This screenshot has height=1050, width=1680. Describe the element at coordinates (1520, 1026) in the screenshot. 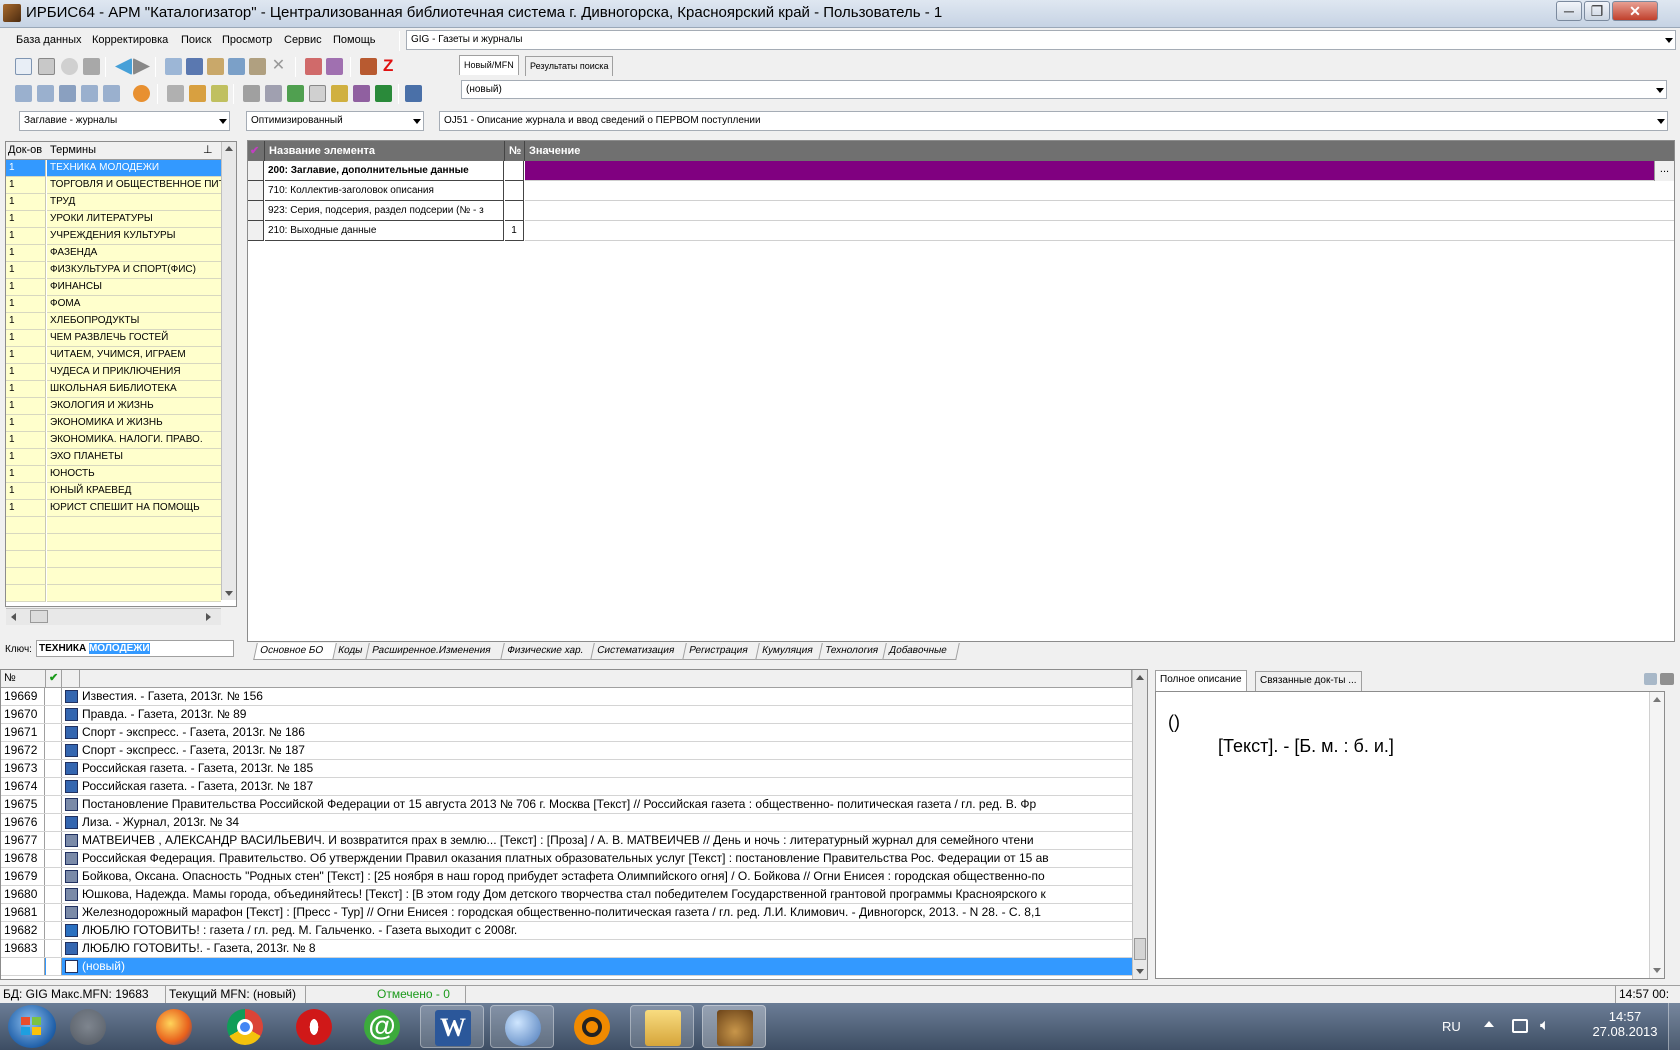

I see `network-icon` at that location.